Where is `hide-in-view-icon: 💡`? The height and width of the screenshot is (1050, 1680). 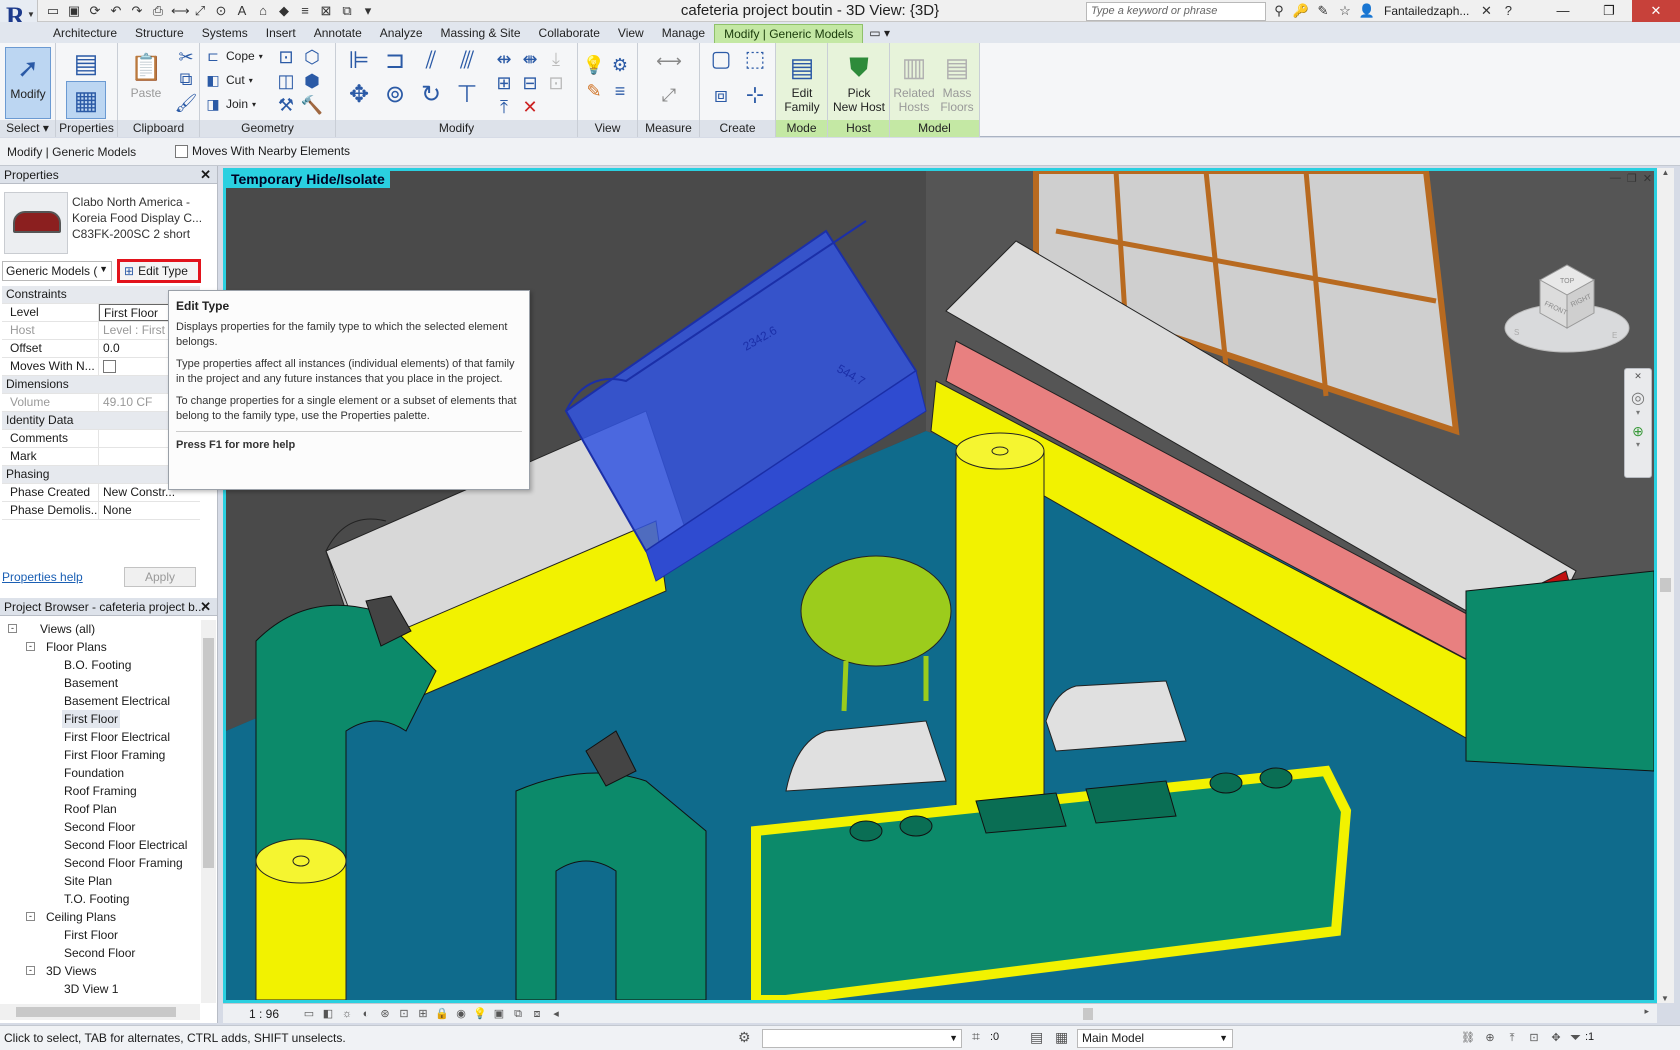 hide-in-view-icon: 💡 is located at coordinates (594, 65).